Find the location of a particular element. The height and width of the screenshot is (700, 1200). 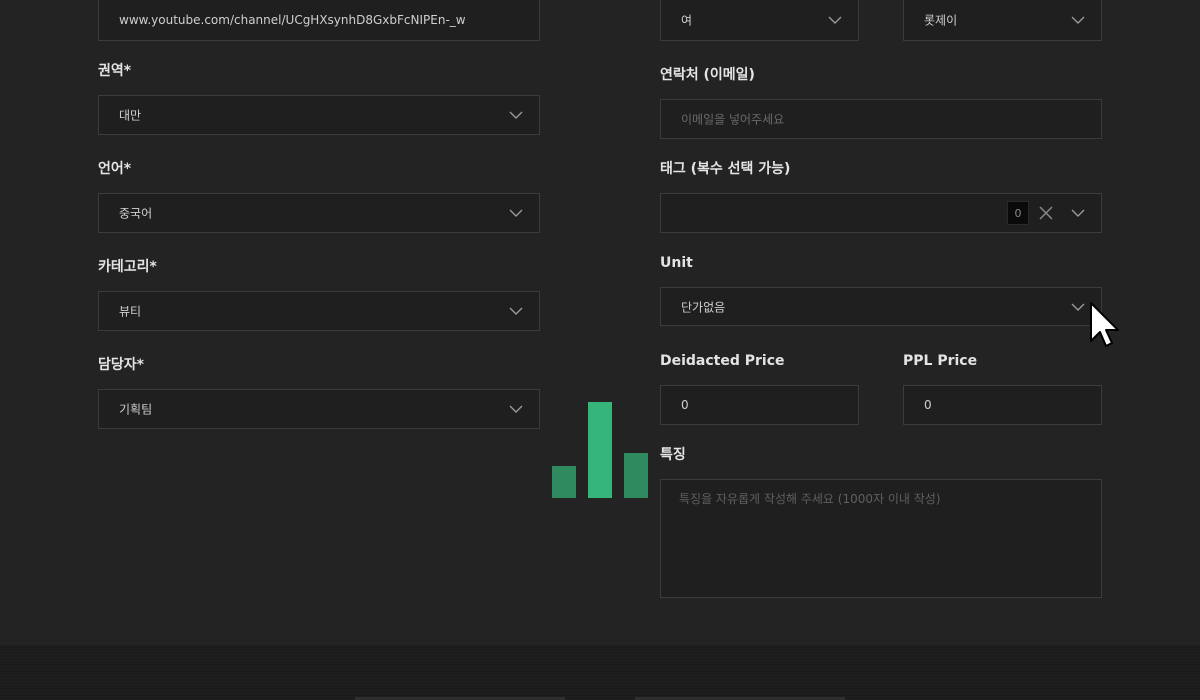

dedicated-price-label: Deidacted Price is located at coordinates (722, 361).